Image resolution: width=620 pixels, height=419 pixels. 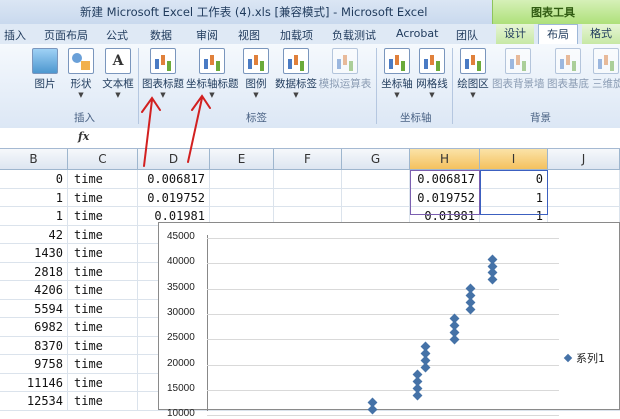 What do you see at coordinates (66, 35) in the screenshot?
I see `tab-page-layout: 页面布局` at bounding box center [66, 35].